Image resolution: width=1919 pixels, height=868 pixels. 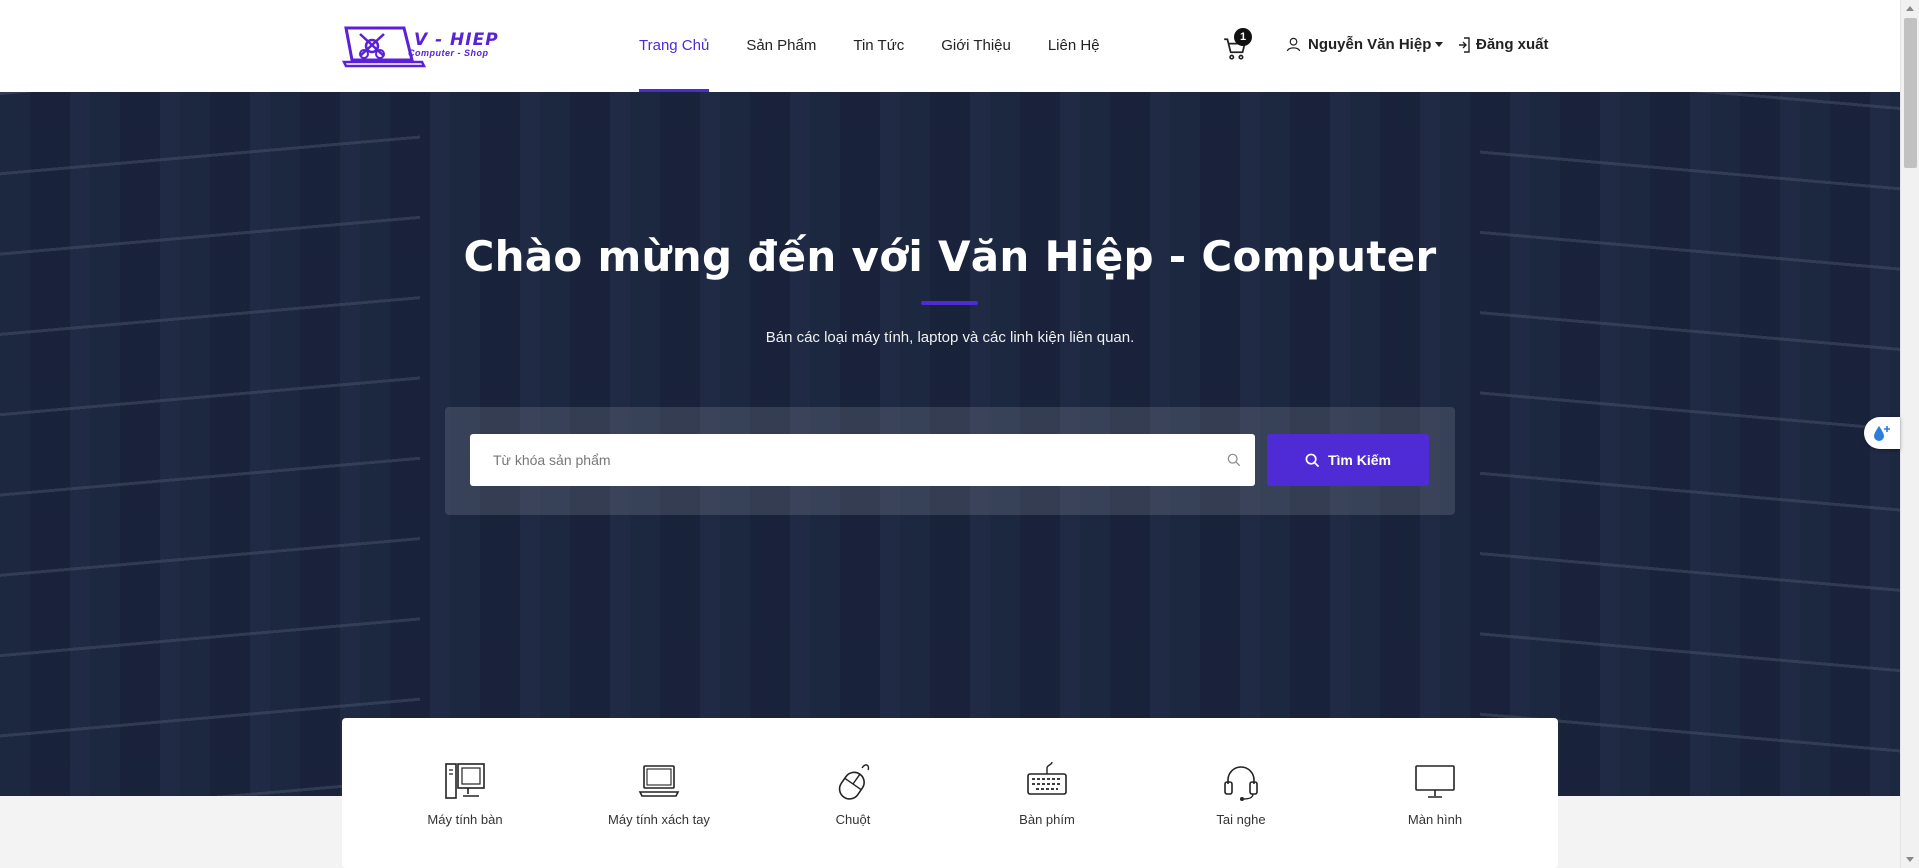 I want to click on cart-button: 1, so click(x=1237, y=45).